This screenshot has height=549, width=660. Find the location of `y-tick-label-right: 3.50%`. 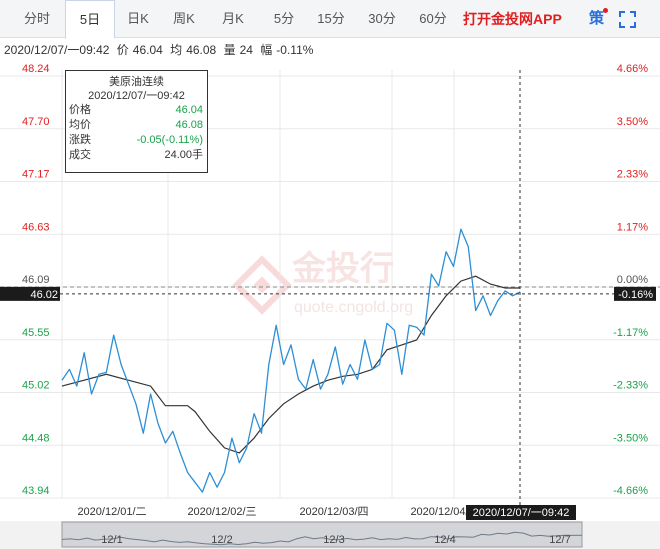

y-tick-label-right: 3.50% is located at coordinates (632, 122).